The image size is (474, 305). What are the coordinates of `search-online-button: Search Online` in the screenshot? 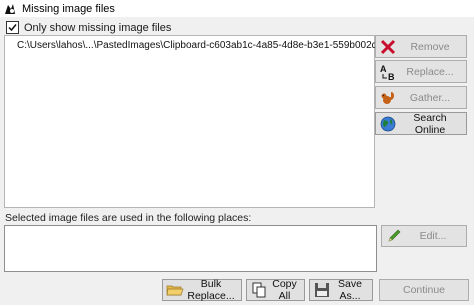 It's located at (421, 123).